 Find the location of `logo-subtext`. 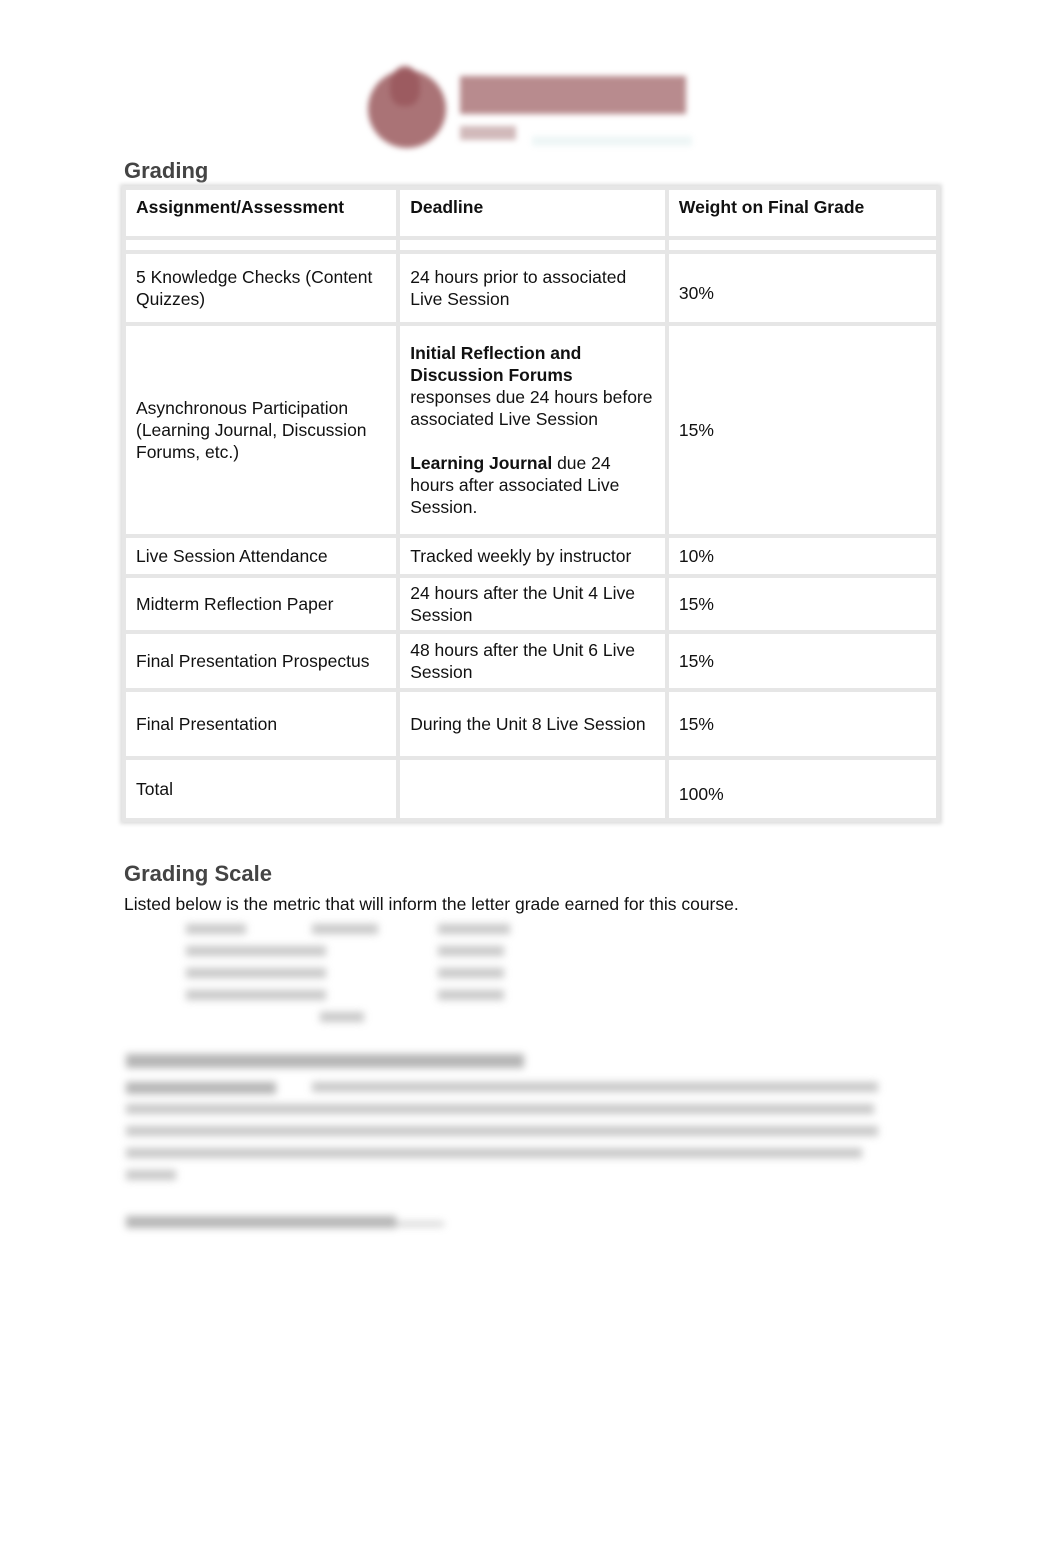

logo-subtext is located at coordinates (488, 133).